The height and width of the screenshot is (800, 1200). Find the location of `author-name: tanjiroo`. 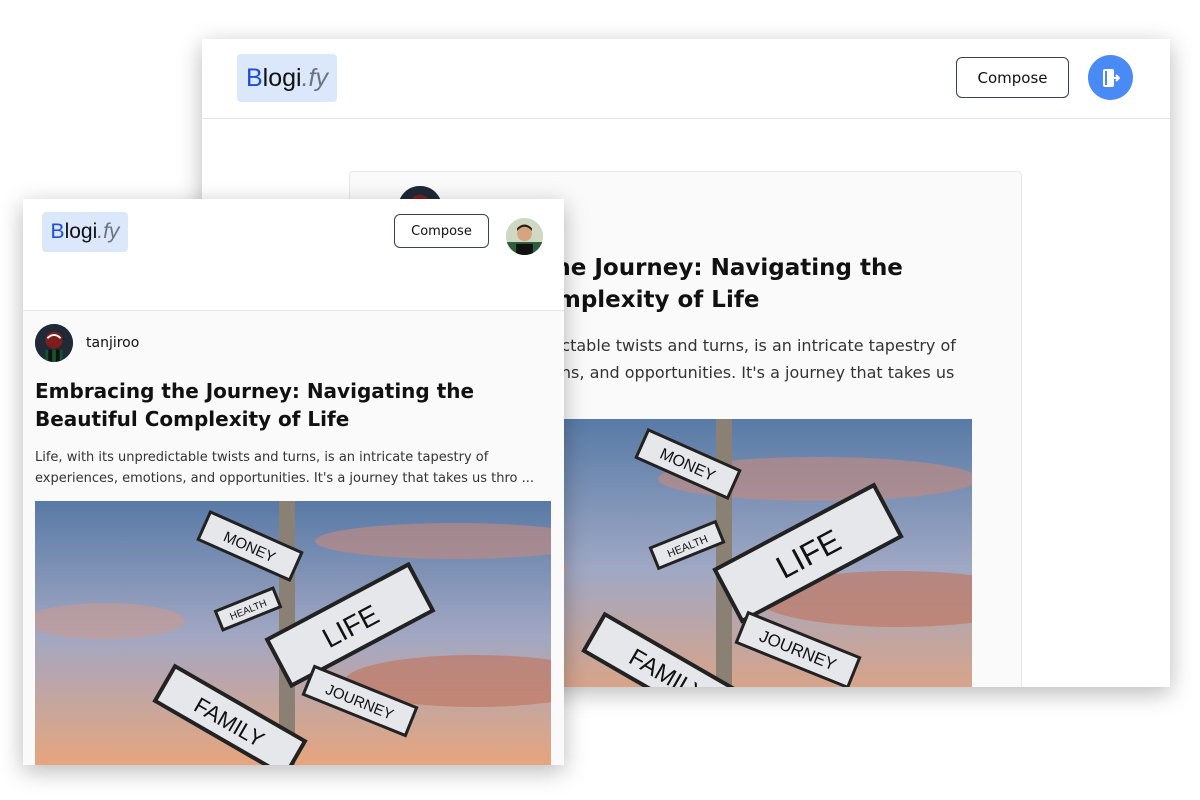

author-name: tanjiroo is located at coordinates (112, 343).